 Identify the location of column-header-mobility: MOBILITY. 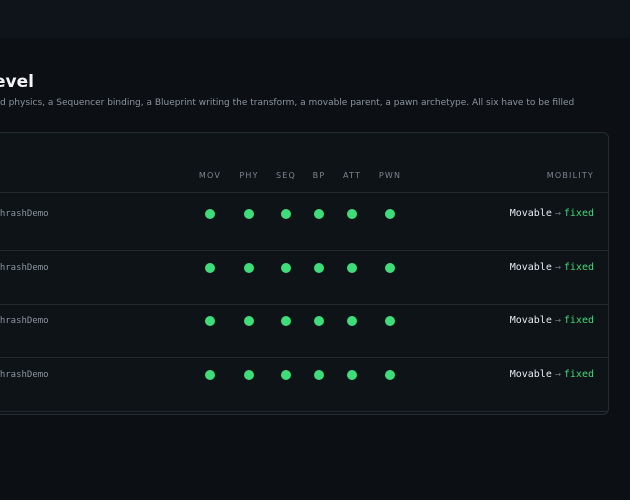
(570, 175).